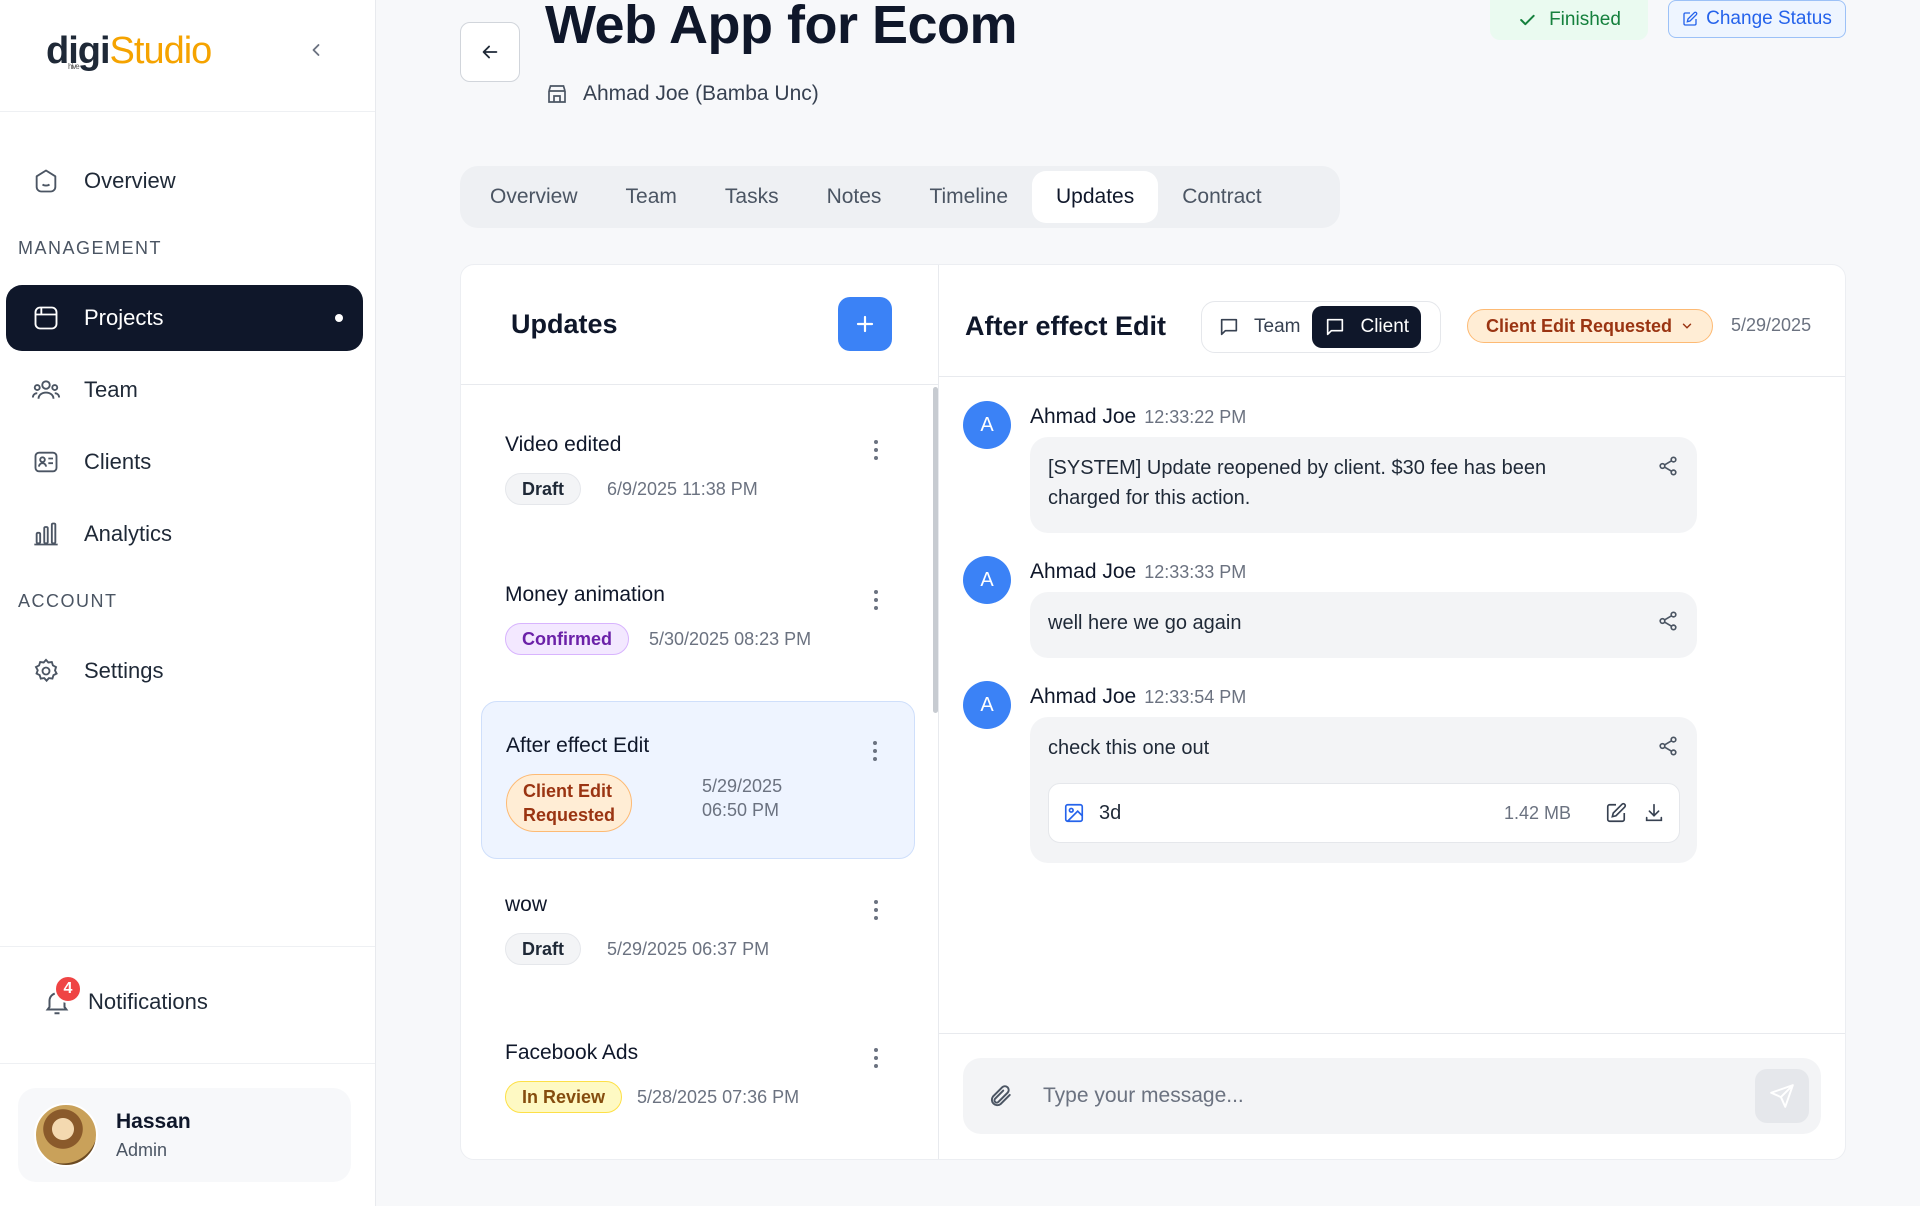 This screenshot has width=1920, height=1206. I want to click on message-composer, so click(1392, 1096).